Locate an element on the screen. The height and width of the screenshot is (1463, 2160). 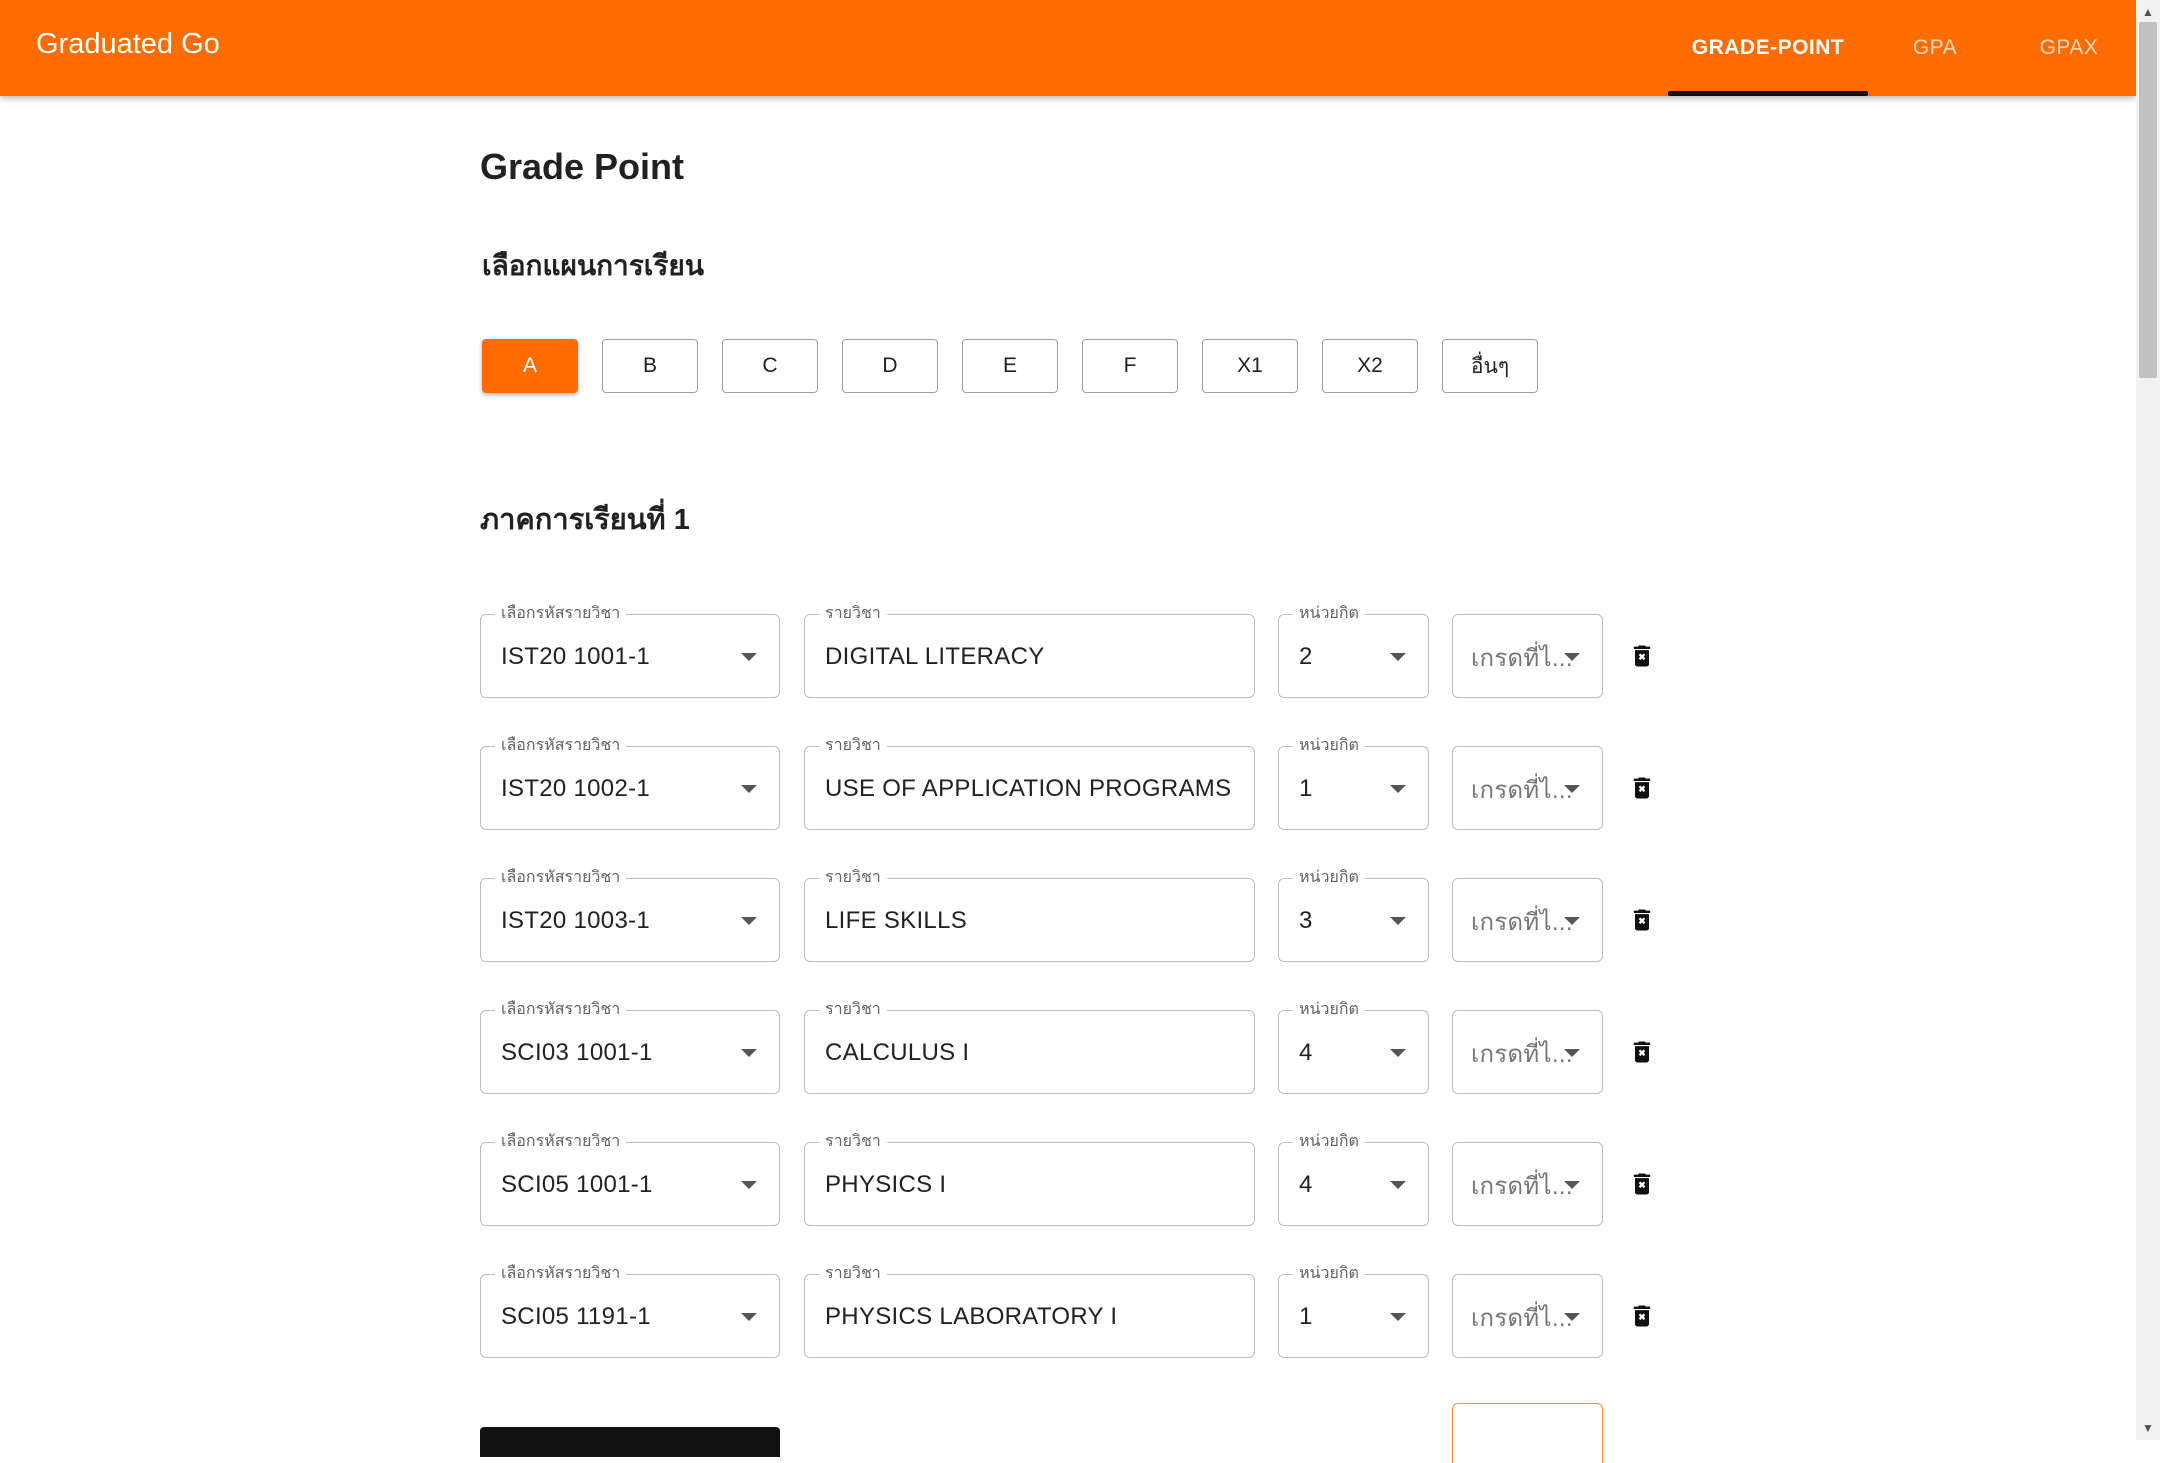
vertical-scrollbar: ▲ ▼ is located at coordinates (2148, 720).